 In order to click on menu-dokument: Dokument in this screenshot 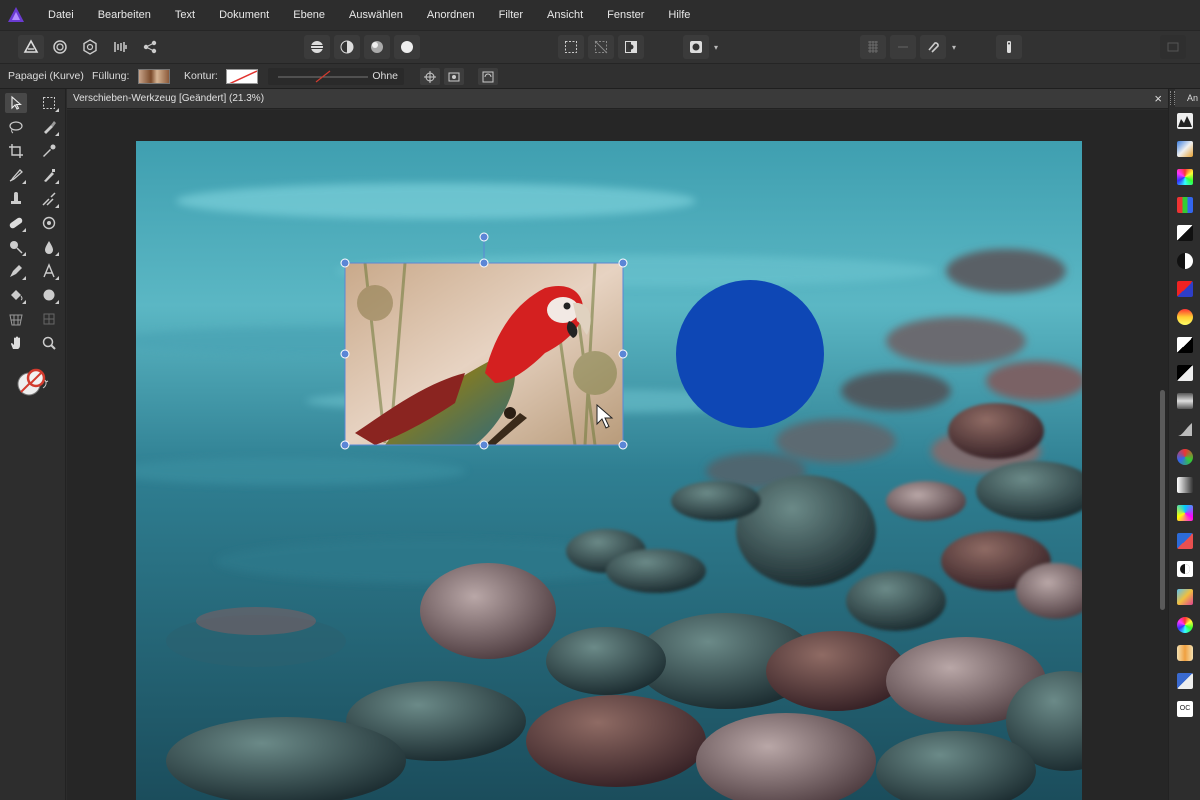, I will do `click(244, 15)`.